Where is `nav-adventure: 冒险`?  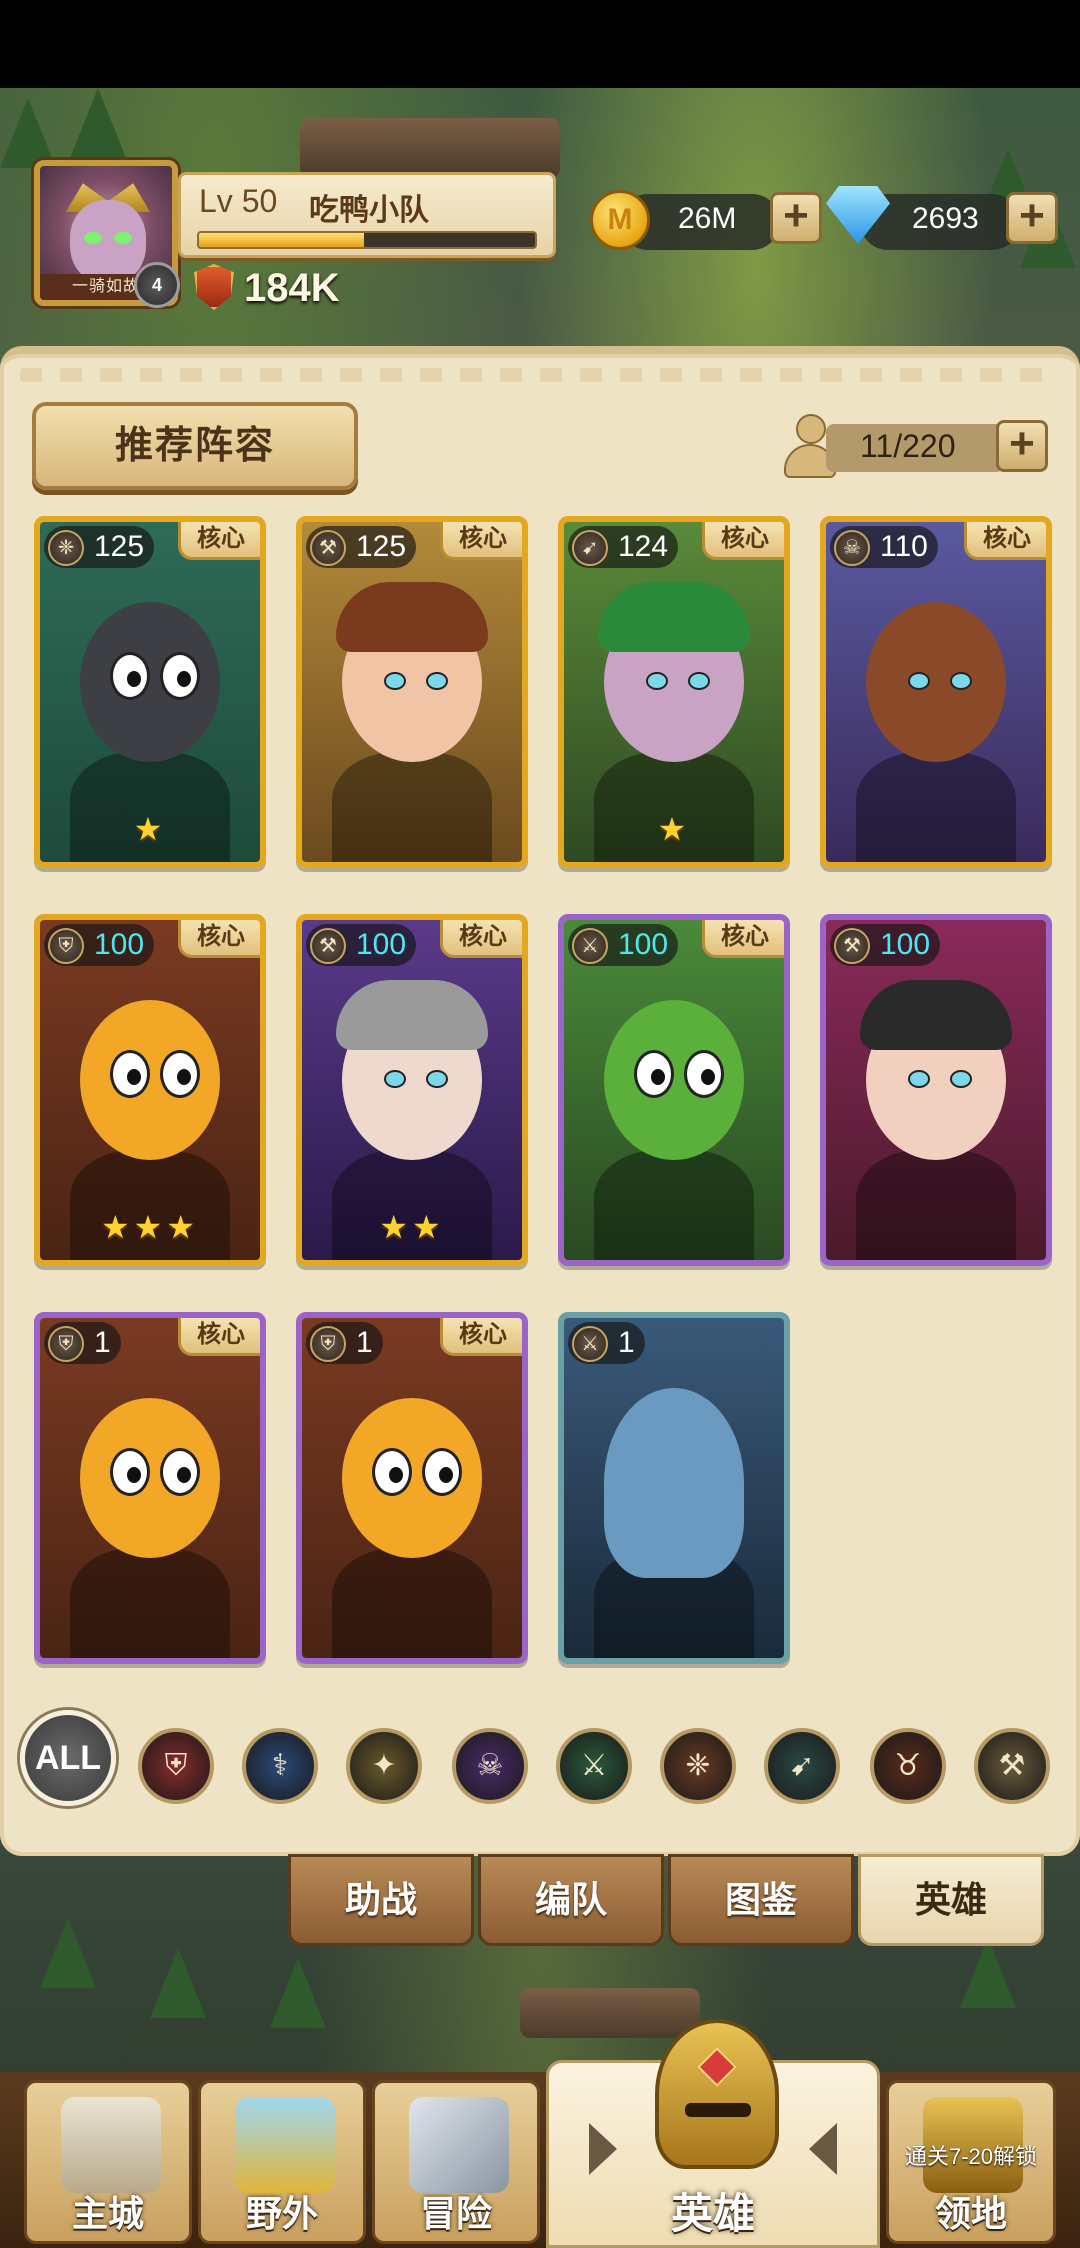
nav-adventure: 冒险 is located at coordinates (456, 2162).